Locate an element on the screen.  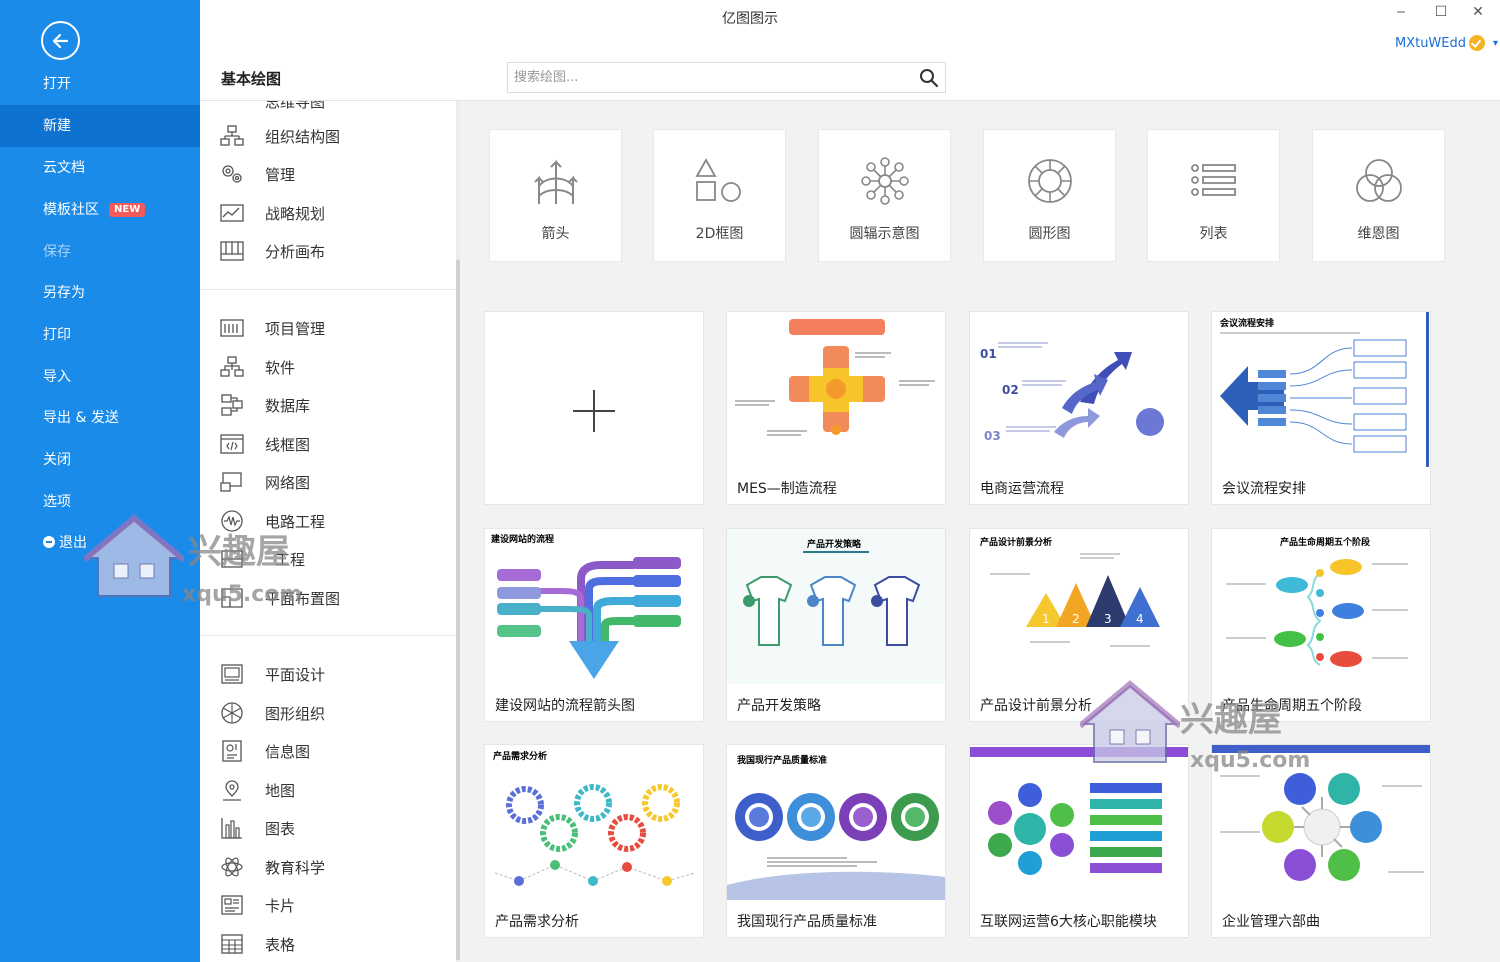
category-infographic: 信息图 is located at coordinates (335, 750).